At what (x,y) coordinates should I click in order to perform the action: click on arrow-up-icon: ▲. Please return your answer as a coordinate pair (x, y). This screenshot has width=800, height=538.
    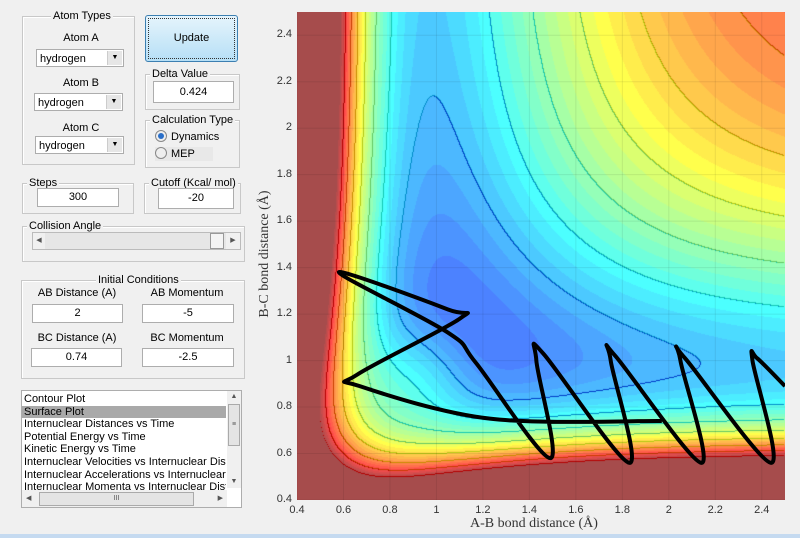
    Looking at the image, I should click on (234, 397).